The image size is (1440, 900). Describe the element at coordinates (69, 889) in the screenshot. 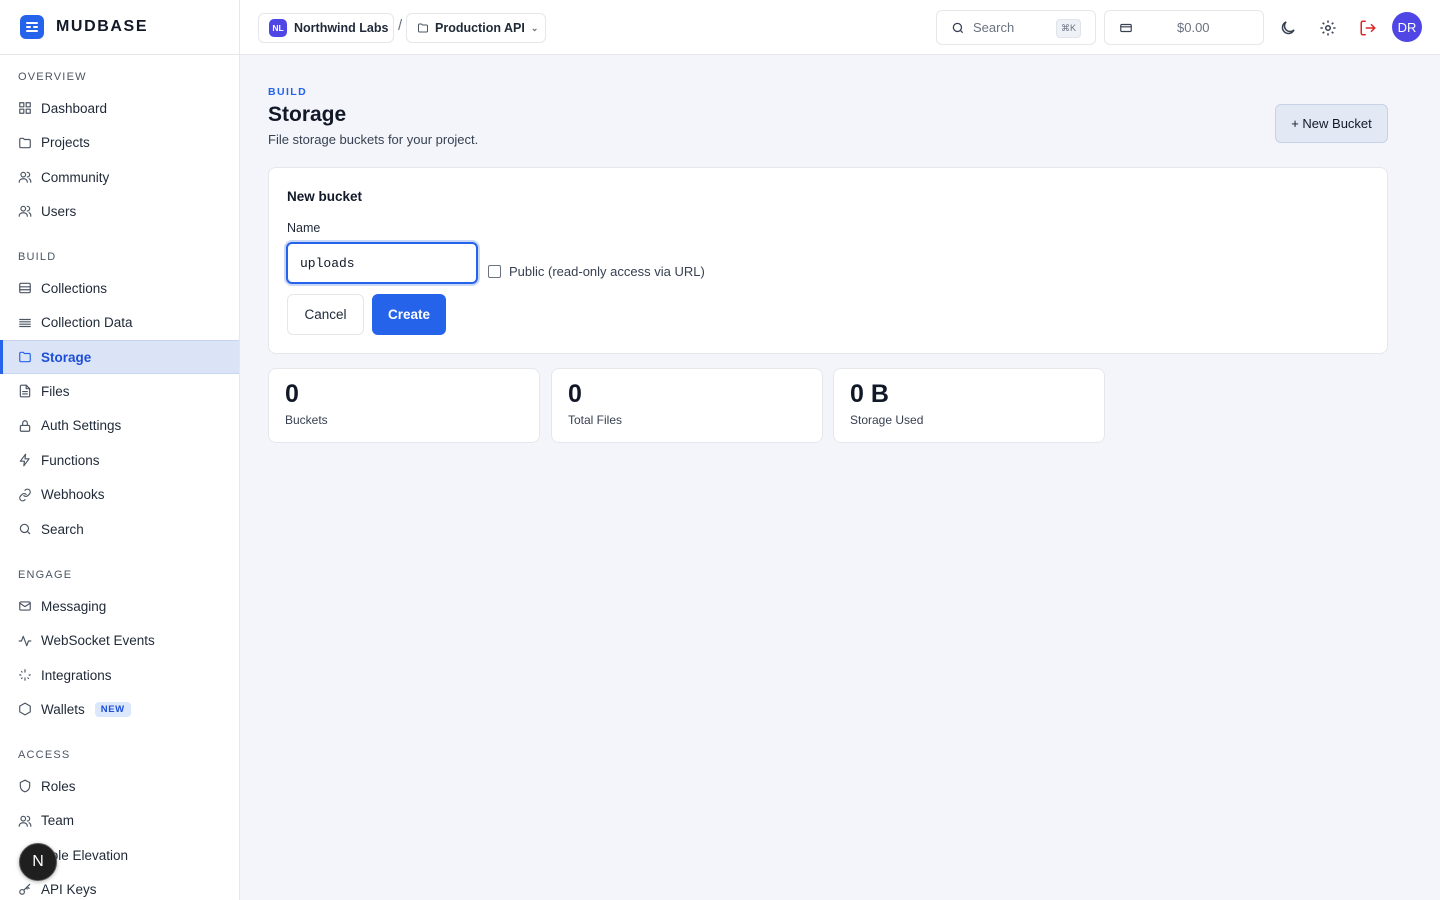

I see `sidebar-item-label: API Keys` at that location.